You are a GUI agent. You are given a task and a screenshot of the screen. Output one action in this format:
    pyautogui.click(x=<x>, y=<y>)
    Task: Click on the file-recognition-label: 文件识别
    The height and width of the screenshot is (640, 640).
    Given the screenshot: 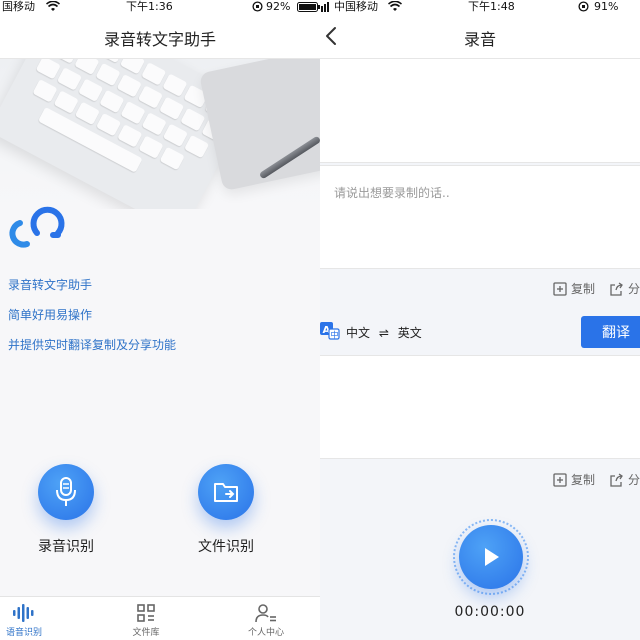 What is the action you would take?
    pyautogui.click(x=226, y=546)
    